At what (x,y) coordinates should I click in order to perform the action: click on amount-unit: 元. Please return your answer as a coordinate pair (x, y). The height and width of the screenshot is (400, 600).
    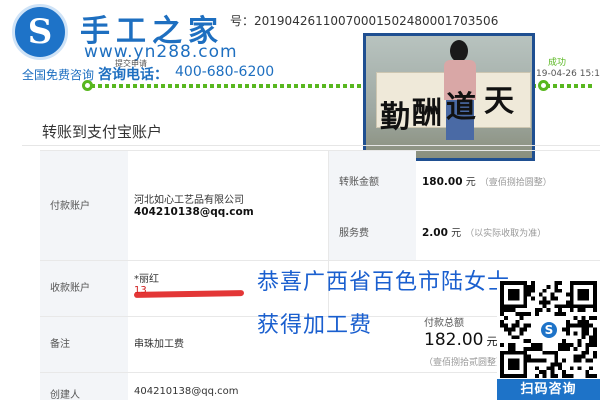
    Looking at the image, I should click on (470, 182).